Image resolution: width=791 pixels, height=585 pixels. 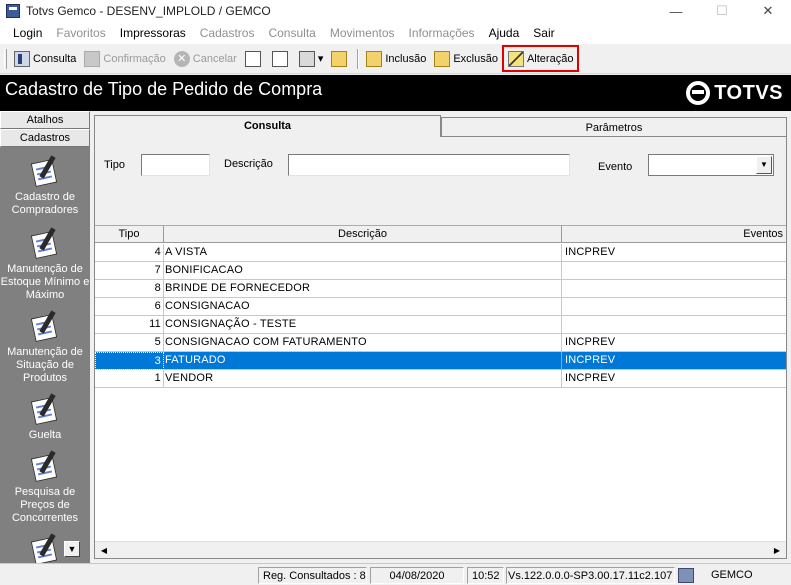 What do you see at coordinates (72, 549) in the screenshot?
I see `sidebar-scroll-down-button: ▼` at bounding box center [72, 549].